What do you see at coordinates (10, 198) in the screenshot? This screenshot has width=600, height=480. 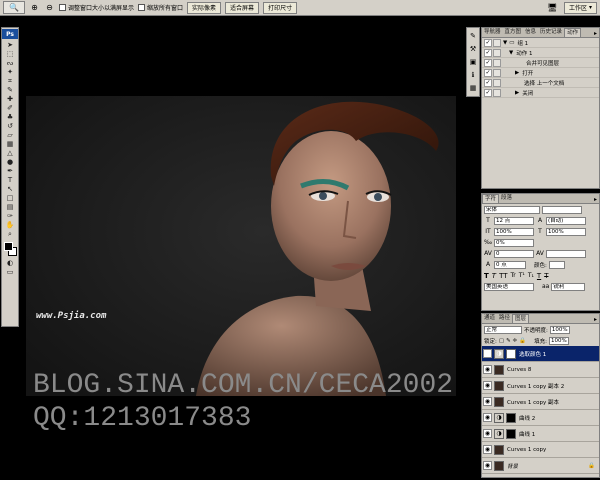 I see `shape-tool-icon: □` at bounding box center [10, 198].